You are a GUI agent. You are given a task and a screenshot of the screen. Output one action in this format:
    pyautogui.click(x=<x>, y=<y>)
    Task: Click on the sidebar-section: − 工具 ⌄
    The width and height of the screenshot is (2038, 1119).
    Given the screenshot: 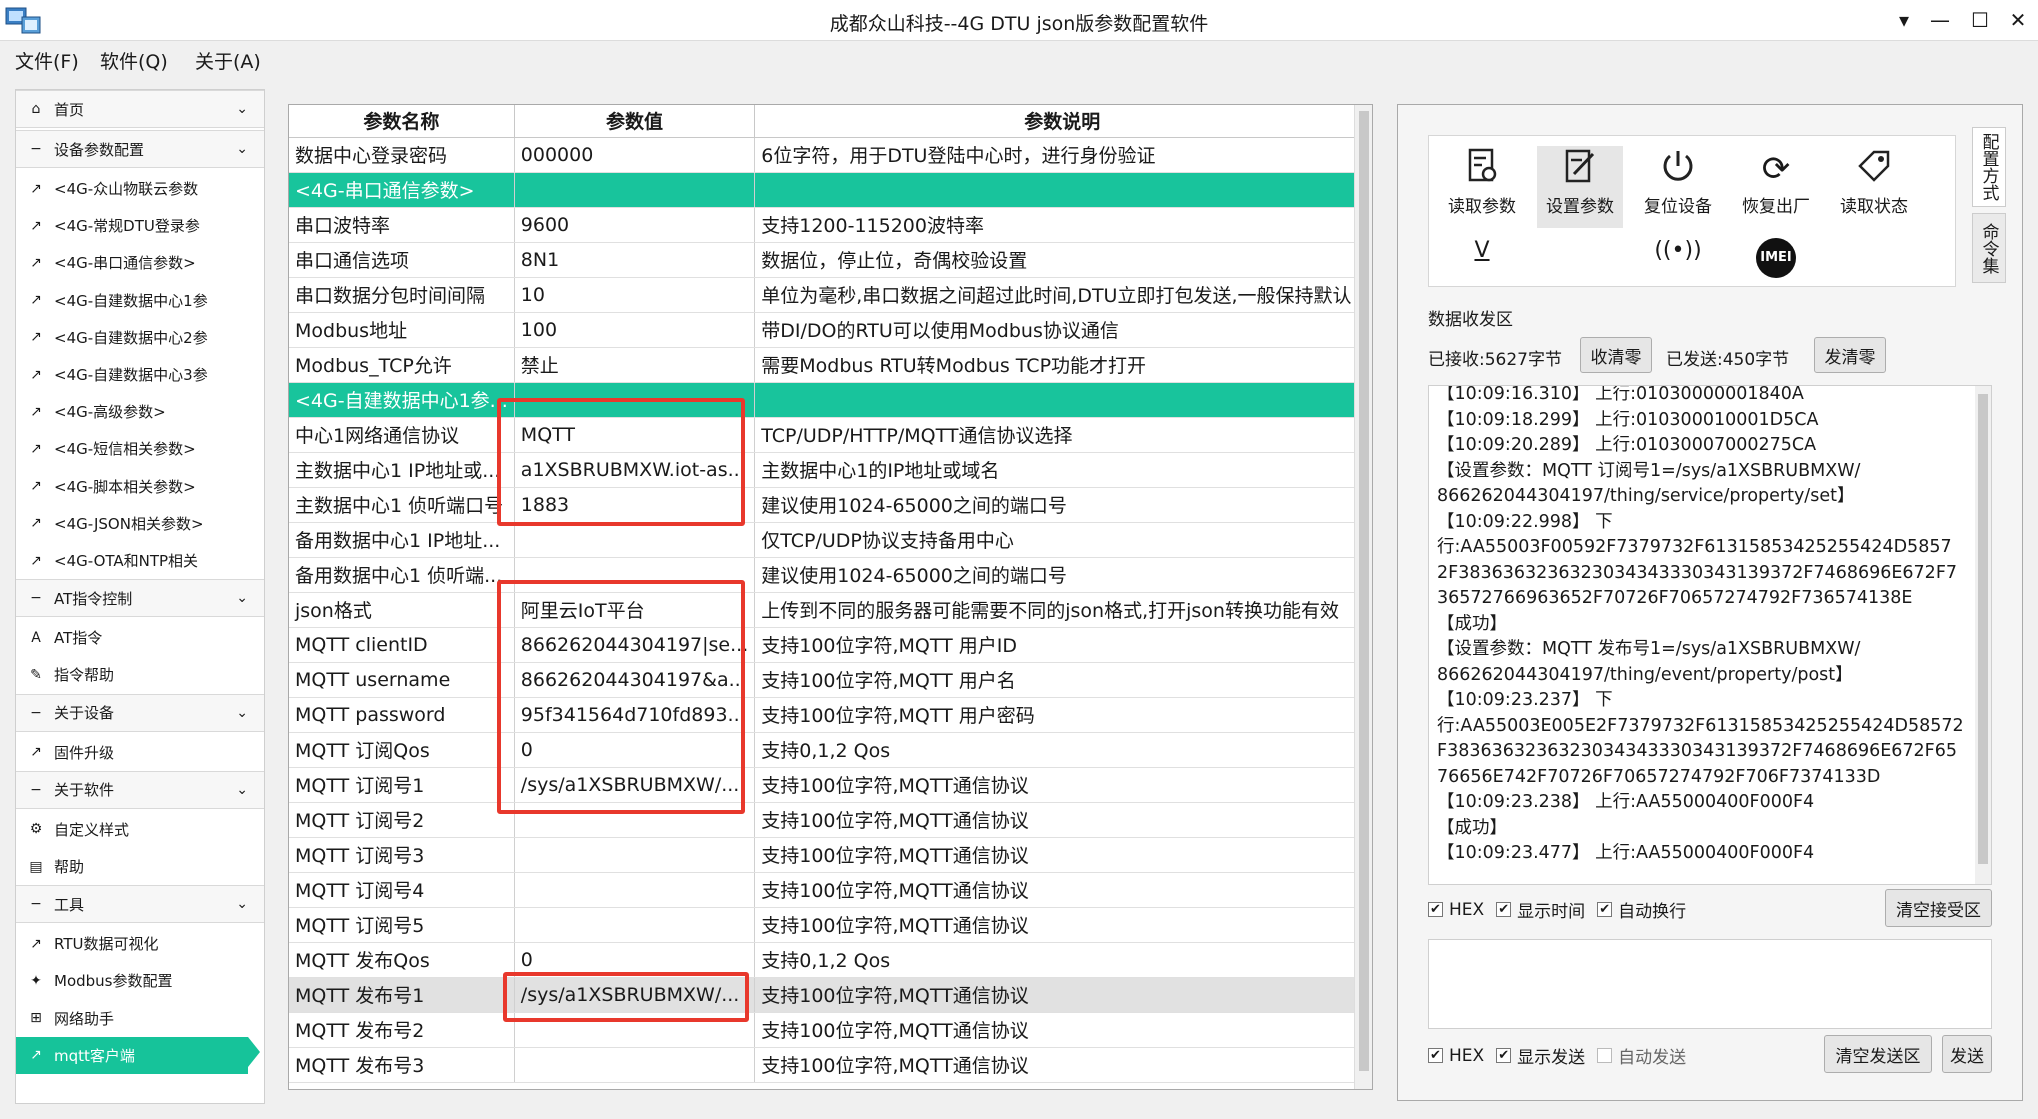 What is the action you would take?
    pyautogui.click(x=140, y=904)
    